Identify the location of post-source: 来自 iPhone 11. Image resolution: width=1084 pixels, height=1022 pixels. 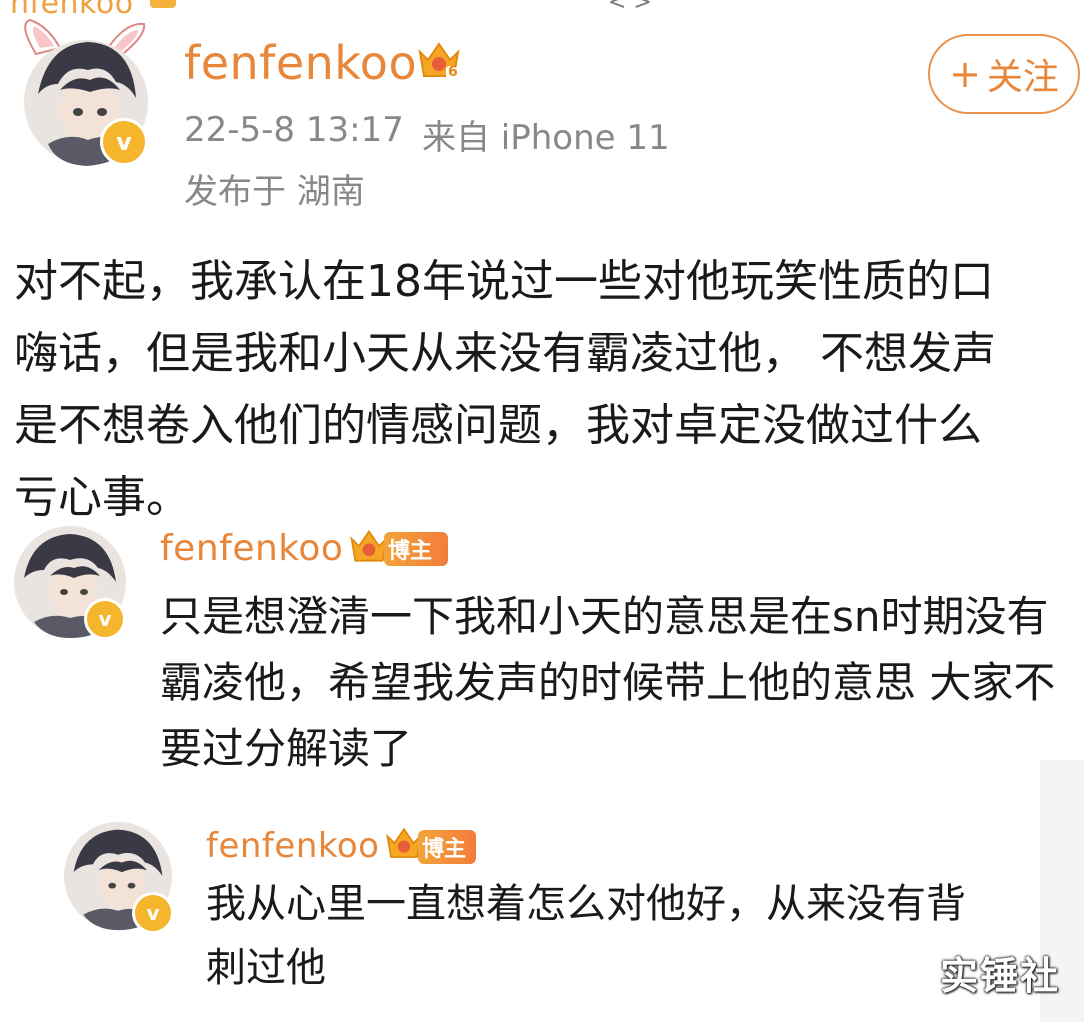
(546, 134).